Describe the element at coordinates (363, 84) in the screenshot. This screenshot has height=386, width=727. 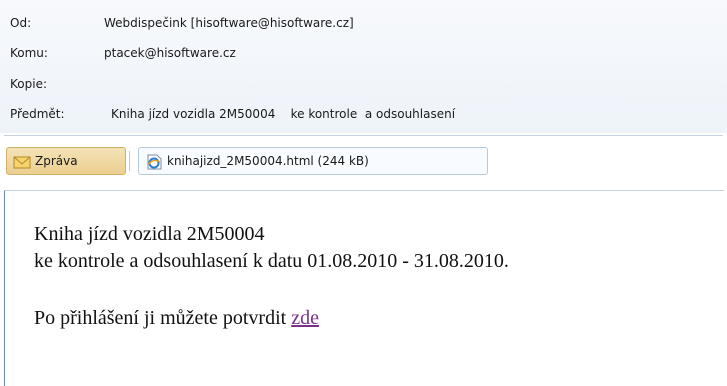
I see `cc-row: Kopie:` at that location.